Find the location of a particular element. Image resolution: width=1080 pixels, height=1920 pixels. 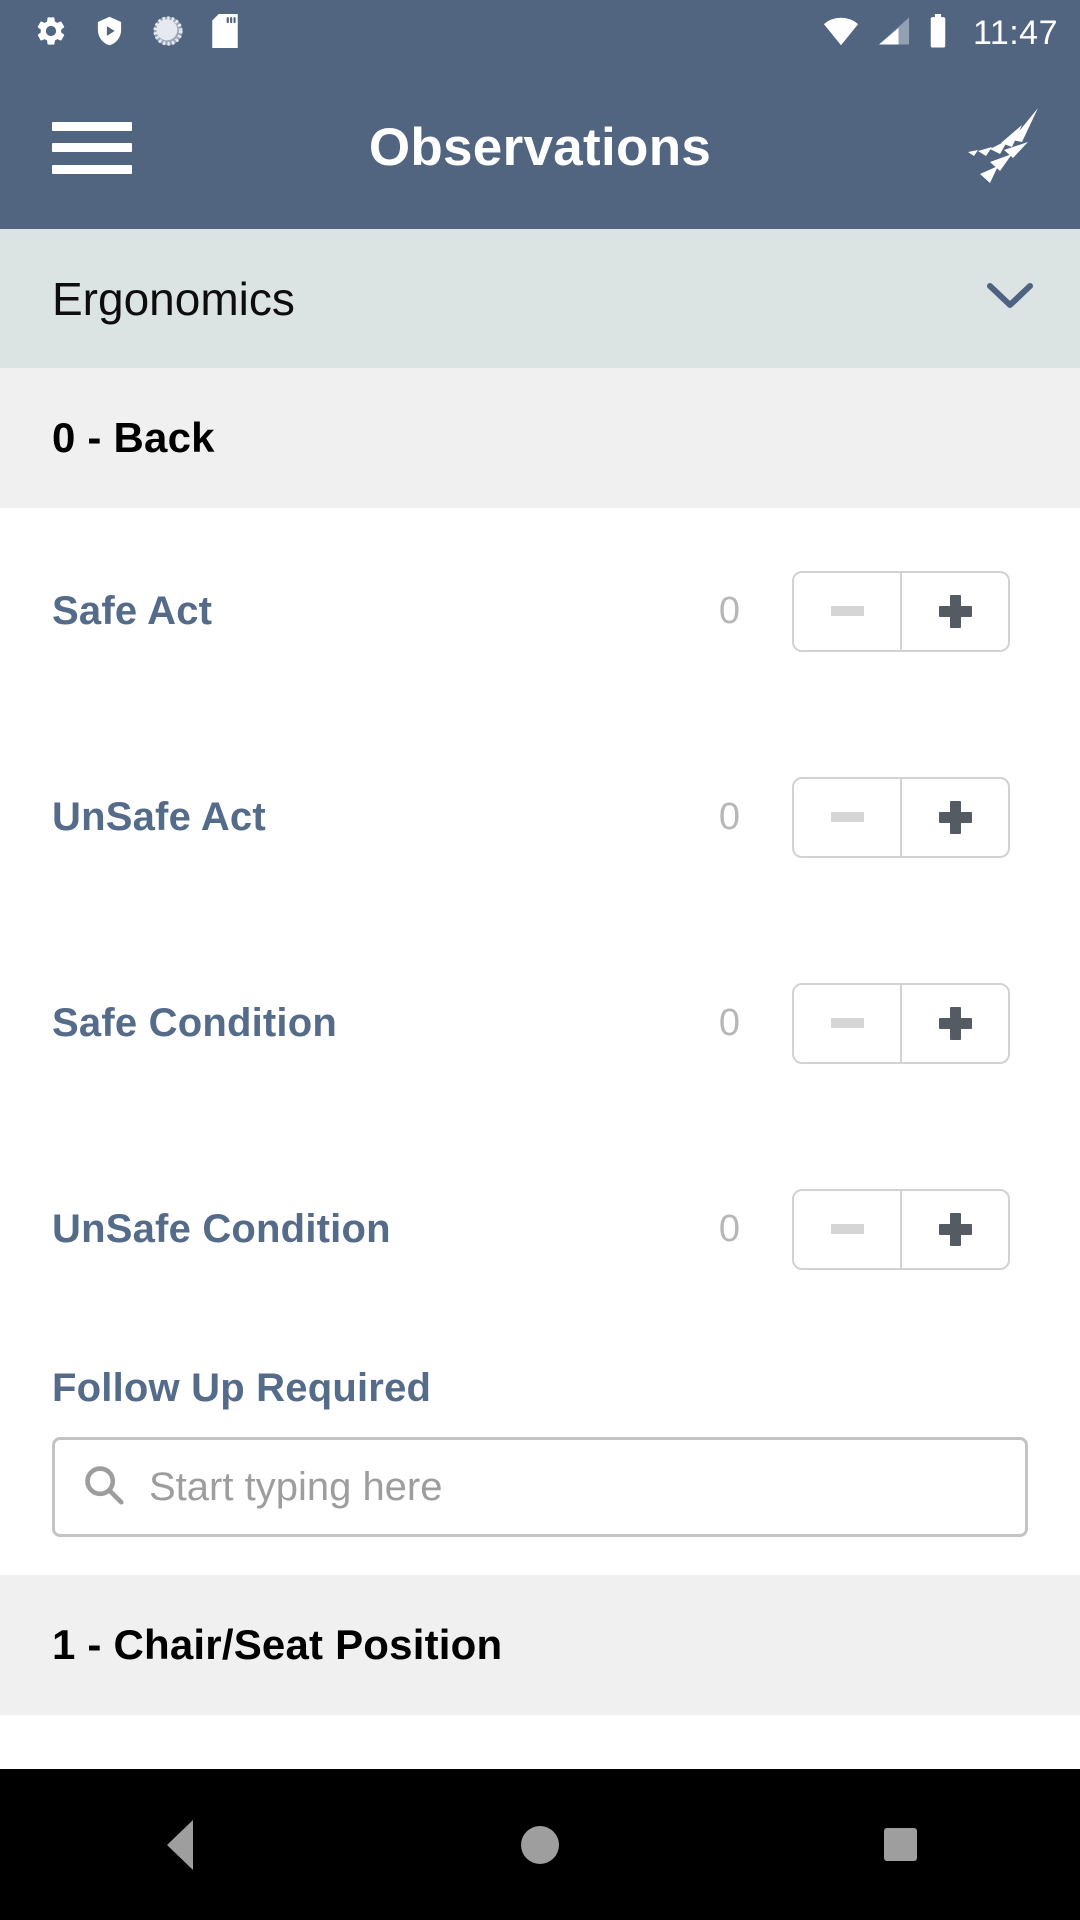

follow-up-search-input is located at coordinates (574, 1487).